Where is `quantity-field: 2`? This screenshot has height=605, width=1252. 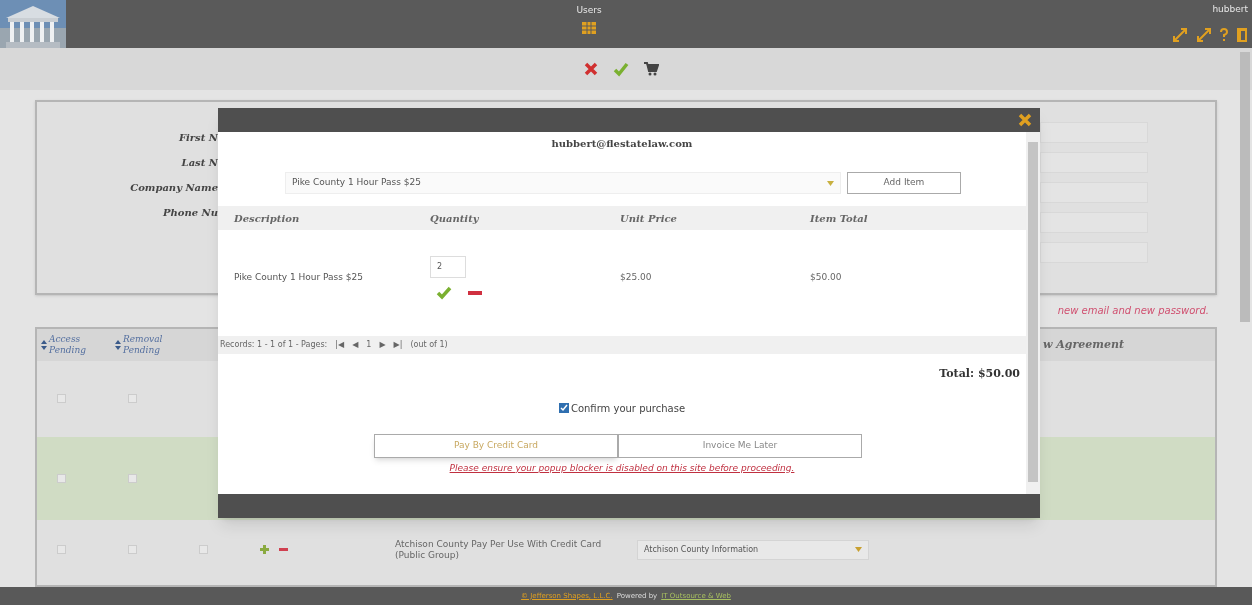
quantity-field: 2 is located at coordinates (448, 267).